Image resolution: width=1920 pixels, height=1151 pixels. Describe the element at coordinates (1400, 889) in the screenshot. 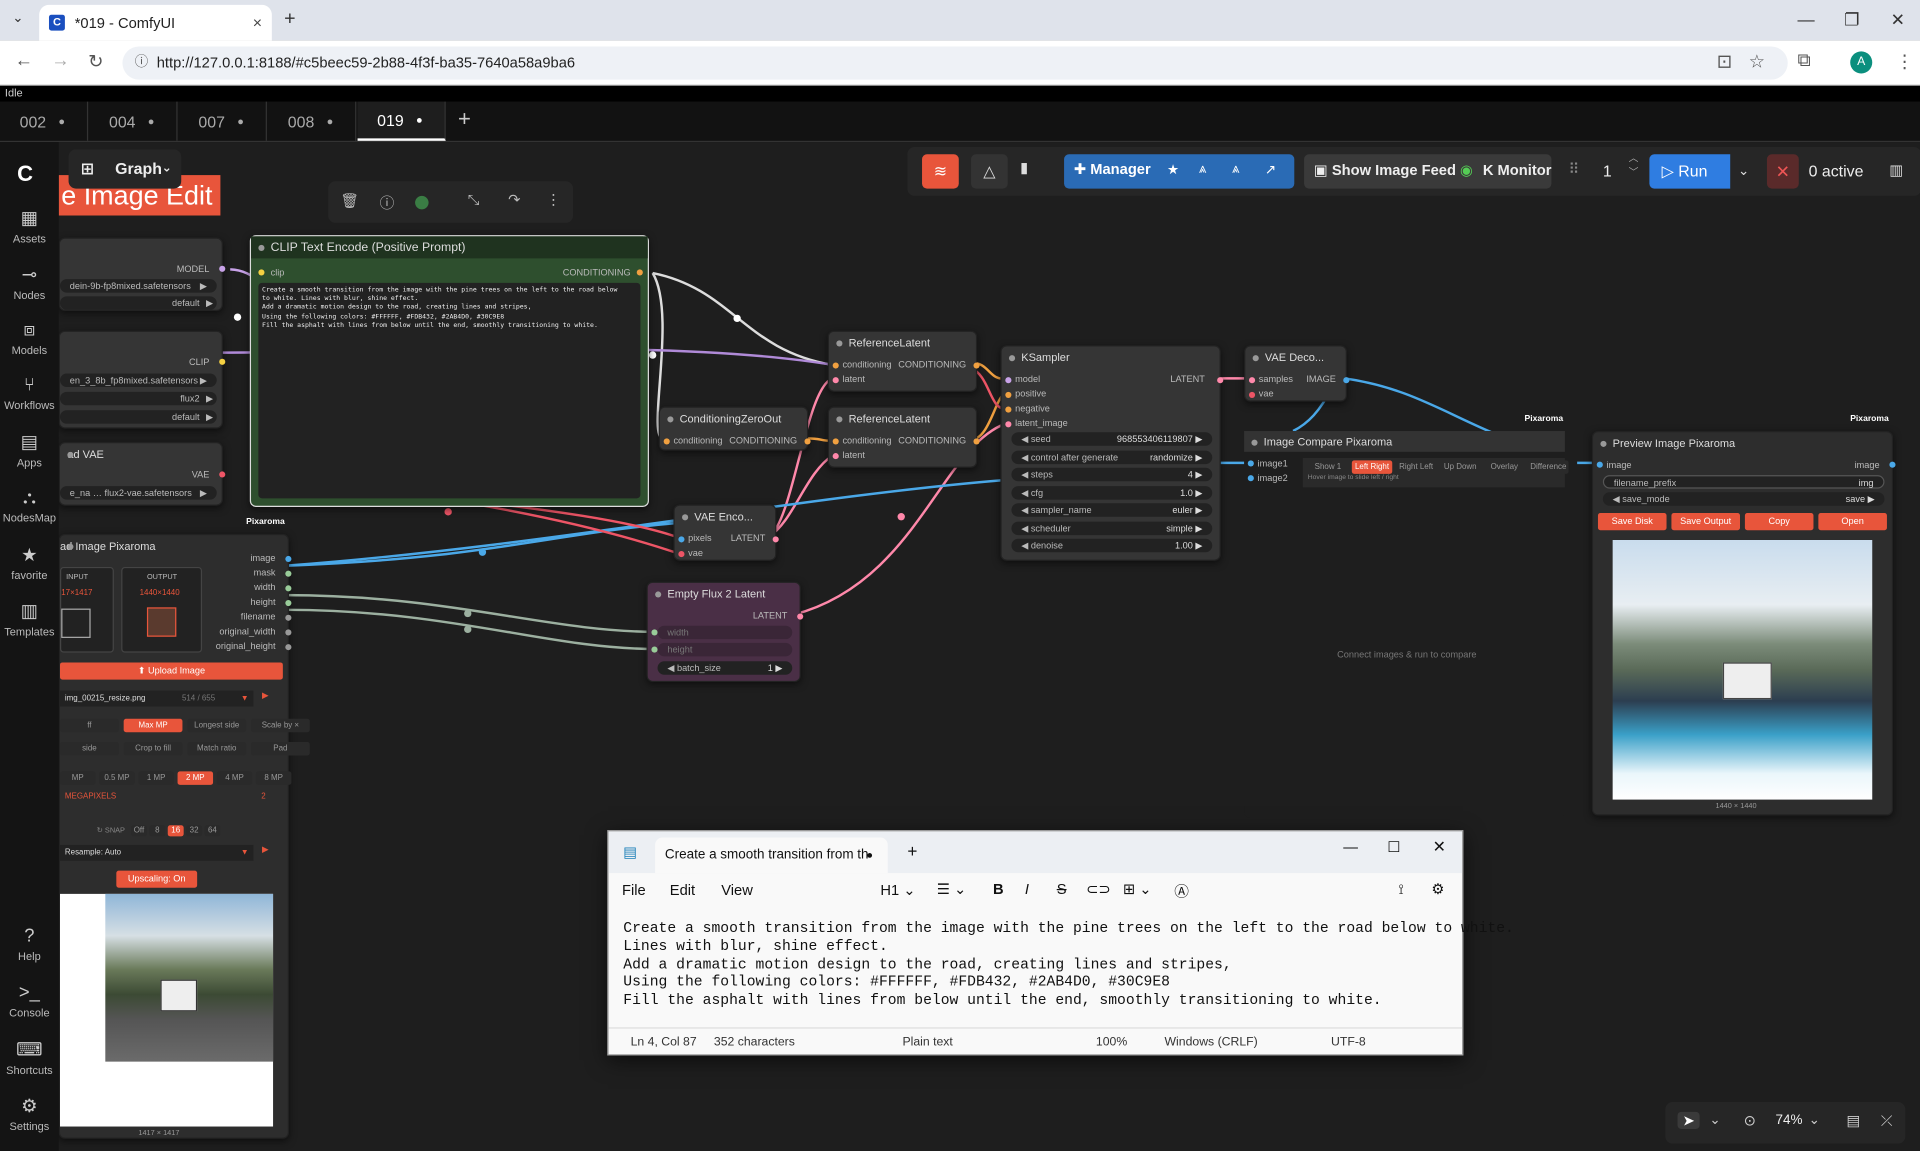

I see `copilot-icon: ⟟` at that location.